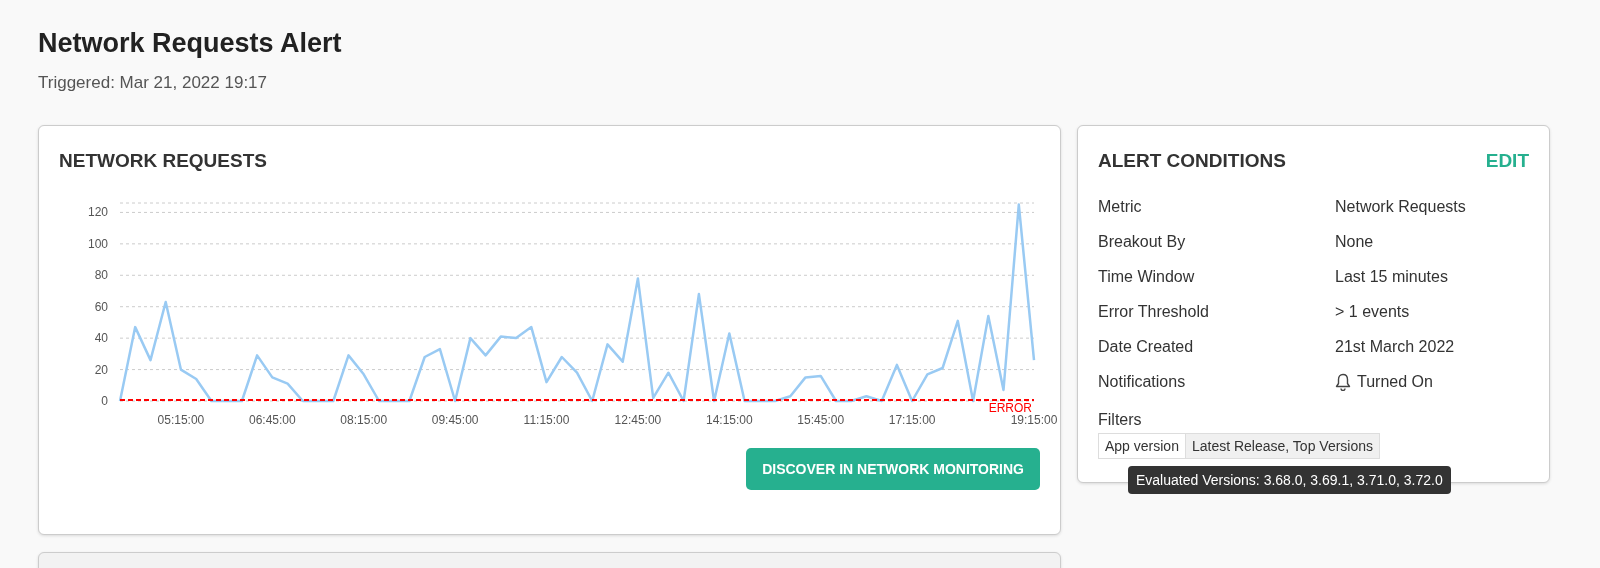 The height and width of the screenshot is (568, 1600). What do you see at coordinates (1146, 347) in the screenshot?
I see `condition-label: Date Created` at bounding box center [1146, 347].